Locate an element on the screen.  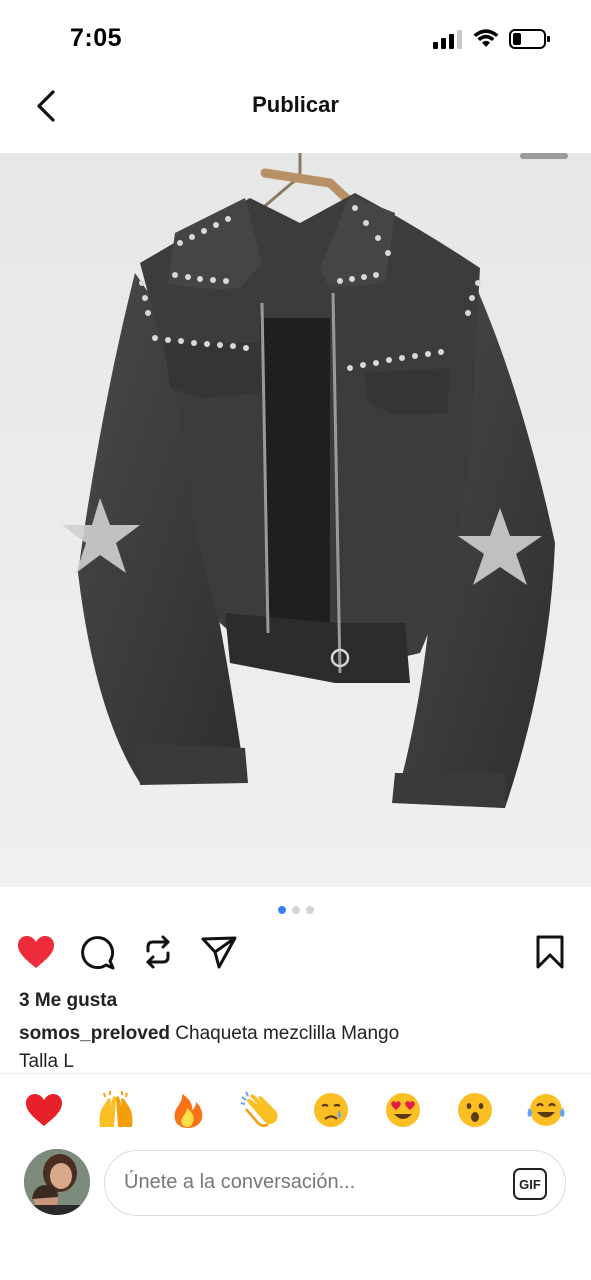
reaction-raising-hands is located at coordinates (116, 1110).